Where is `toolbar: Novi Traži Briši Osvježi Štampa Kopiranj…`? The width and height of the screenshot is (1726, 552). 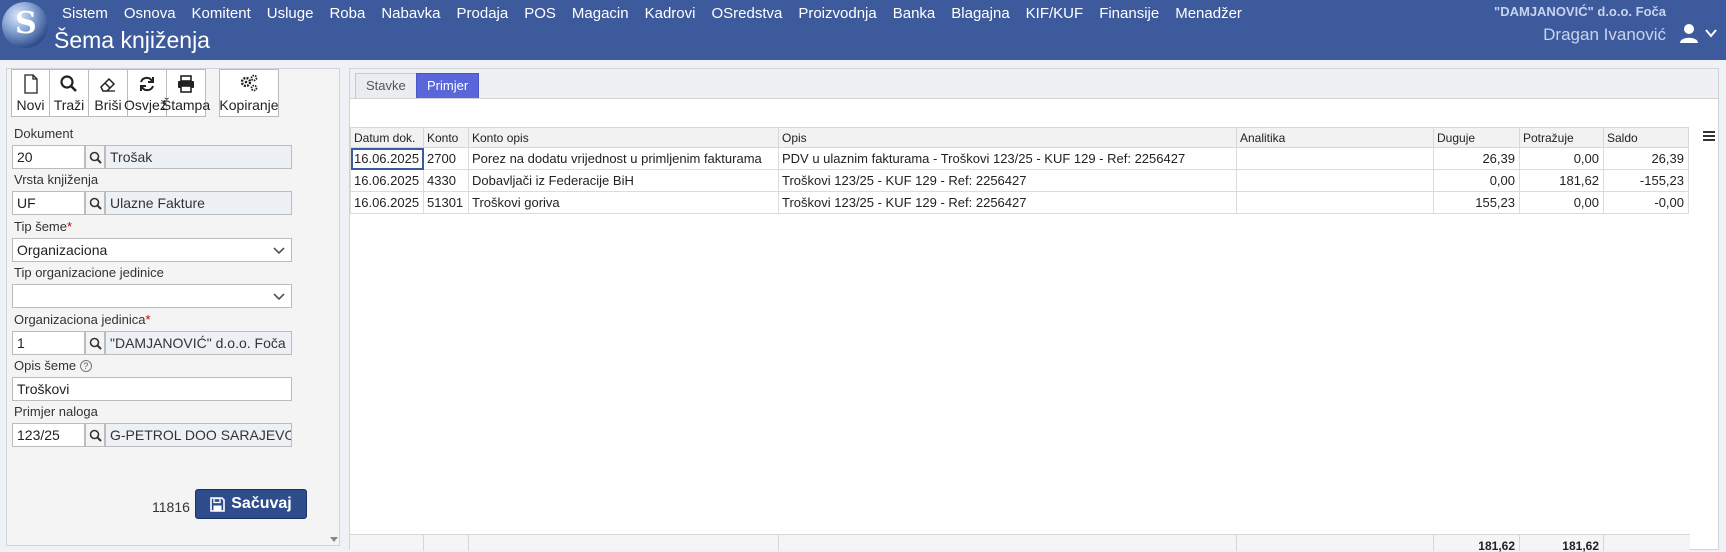
toolbar: Novi Traži Briši Osvježi Štampa Kopiranj… is located at coordinates (145, 93).